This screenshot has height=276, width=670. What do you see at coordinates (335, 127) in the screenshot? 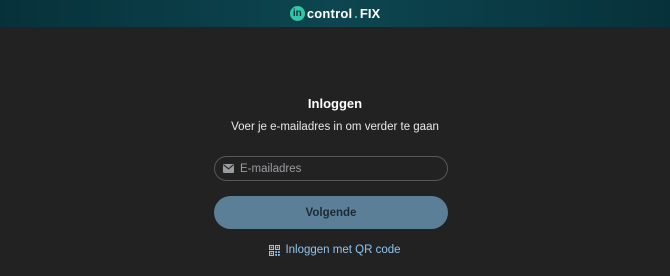
I see `page-subtitle: Voer je e-mailadres in om verder te gaan` at bounding box center [335, 127].